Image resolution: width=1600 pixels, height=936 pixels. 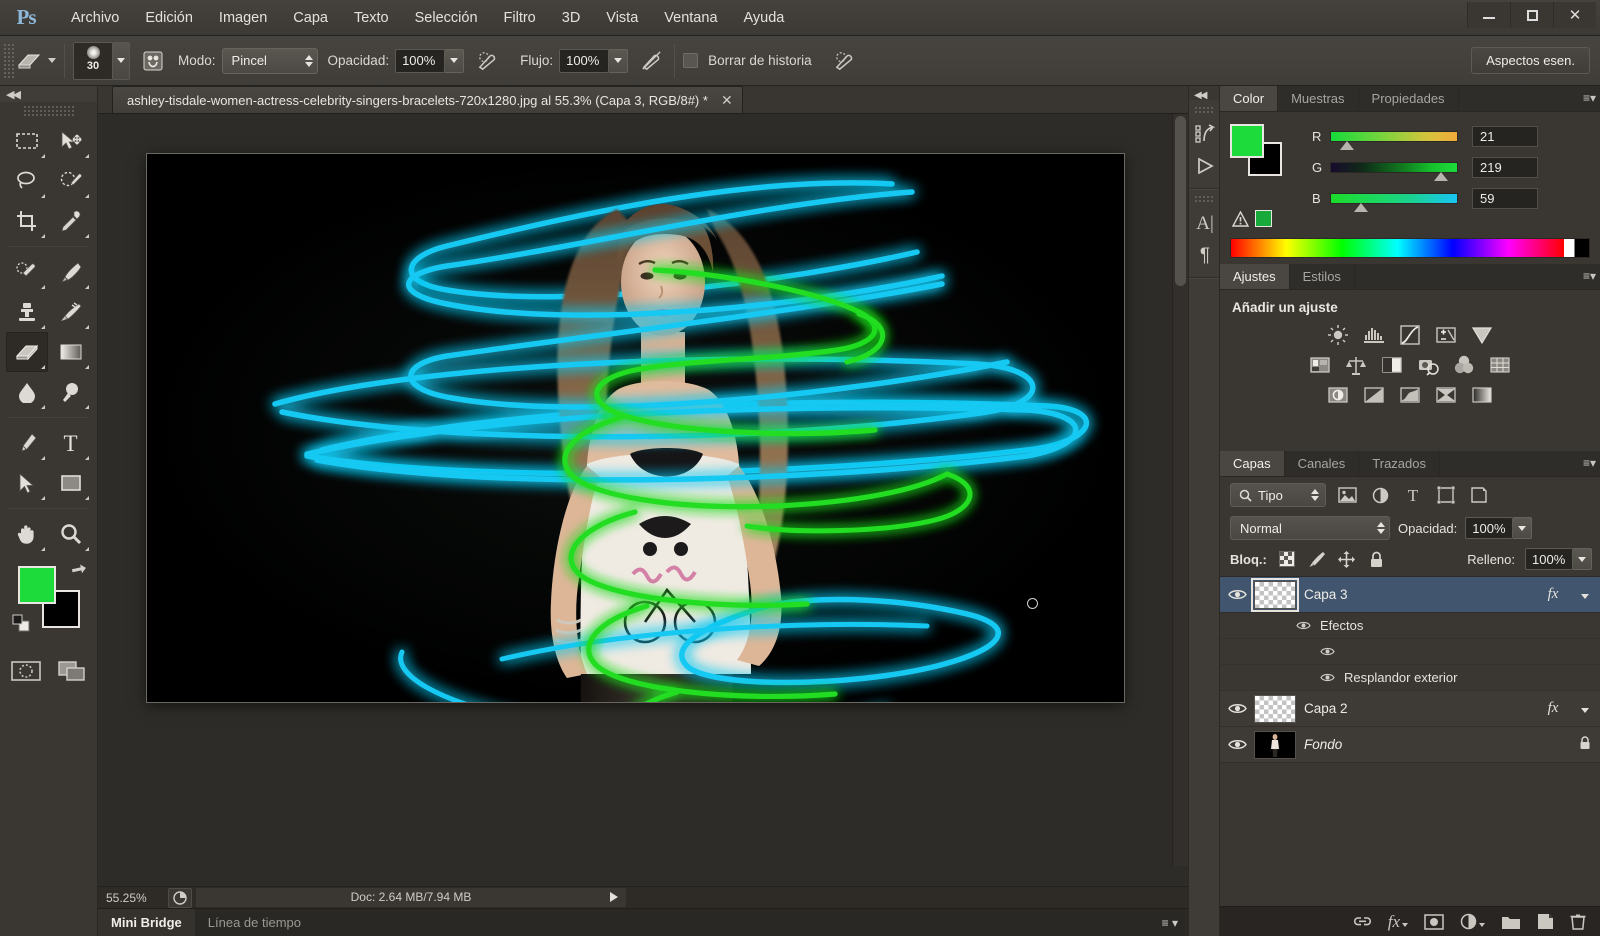 What do you see at coordinates (1287, 559) in the screenshot?
I see `lock-transparency-icon` at bounding box center [1287, 559].